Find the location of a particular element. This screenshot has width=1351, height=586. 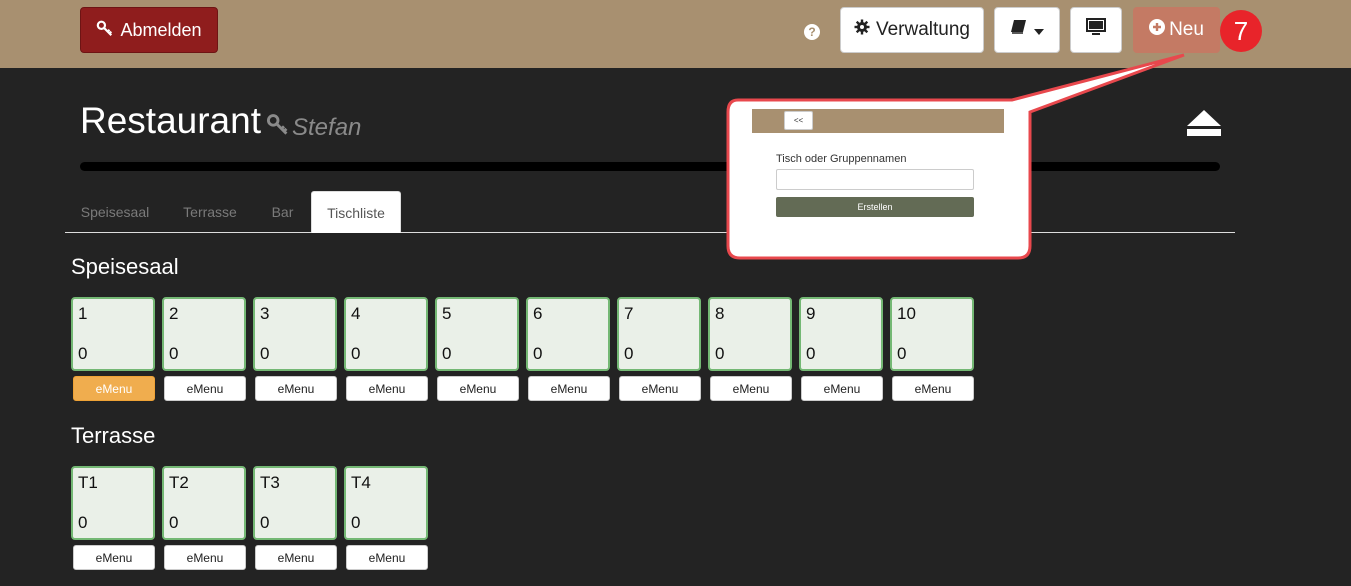

table-name: 3 is located at coordinates (265, 313).